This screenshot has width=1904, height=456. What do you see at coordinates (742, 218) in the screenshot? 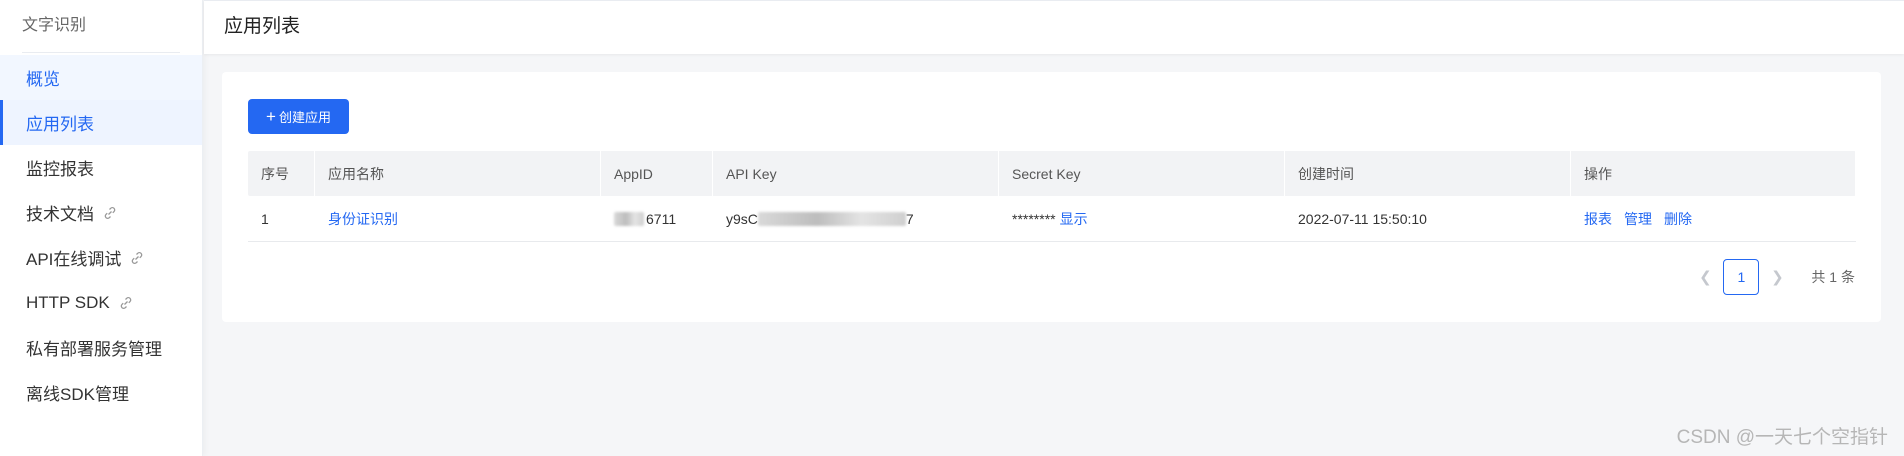
I see `row-api-key-prefix: y9sC` at bounding box center [742, 218].